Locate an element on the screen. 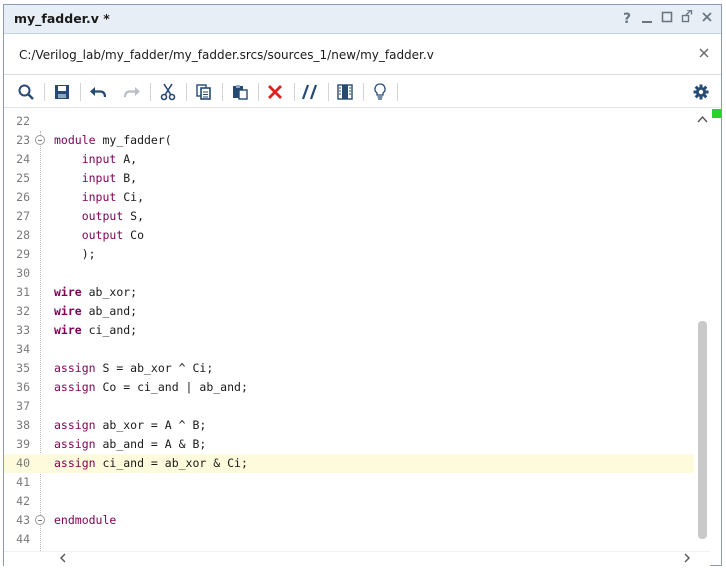 The image size is (726, 572). scroll-left-icon is located at coordinates (63, 559).